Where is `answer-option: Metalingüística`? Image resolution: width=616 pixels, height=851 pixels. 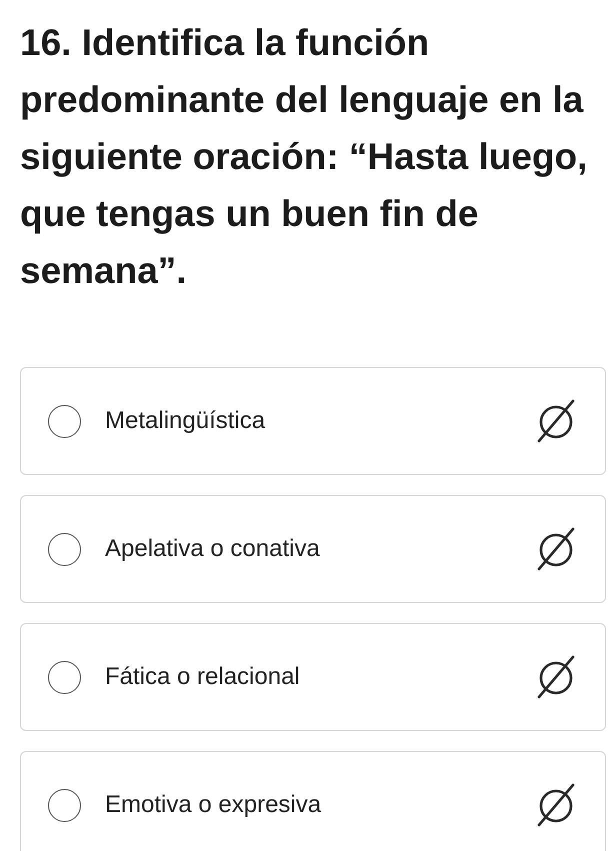 answer-option: Metalingüística is located at coordinates (313, 421).